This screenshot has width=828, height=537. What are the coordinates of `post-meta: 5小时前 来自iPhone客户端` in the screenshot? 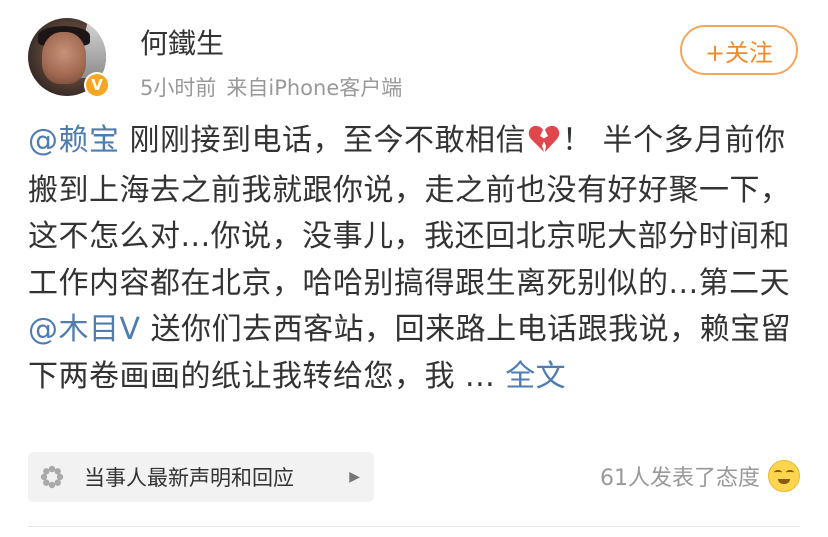 It's located at (271, 87).